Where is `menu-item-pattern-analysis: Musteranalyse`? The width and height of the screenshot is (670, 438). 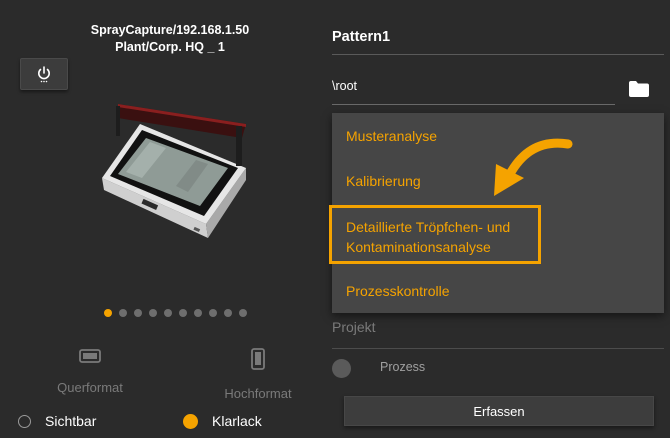 menu-item-pattern-analysis: Musteranalyse is located at coordinates (391, 136).